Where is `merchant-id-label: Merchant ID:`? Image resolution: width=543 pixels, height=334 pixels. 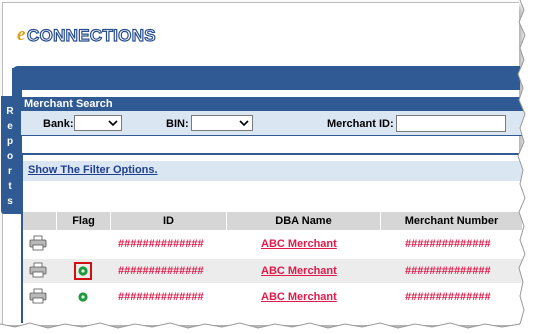
merchant-id-label: Merchant ID: is located at coordinates (360, 124).